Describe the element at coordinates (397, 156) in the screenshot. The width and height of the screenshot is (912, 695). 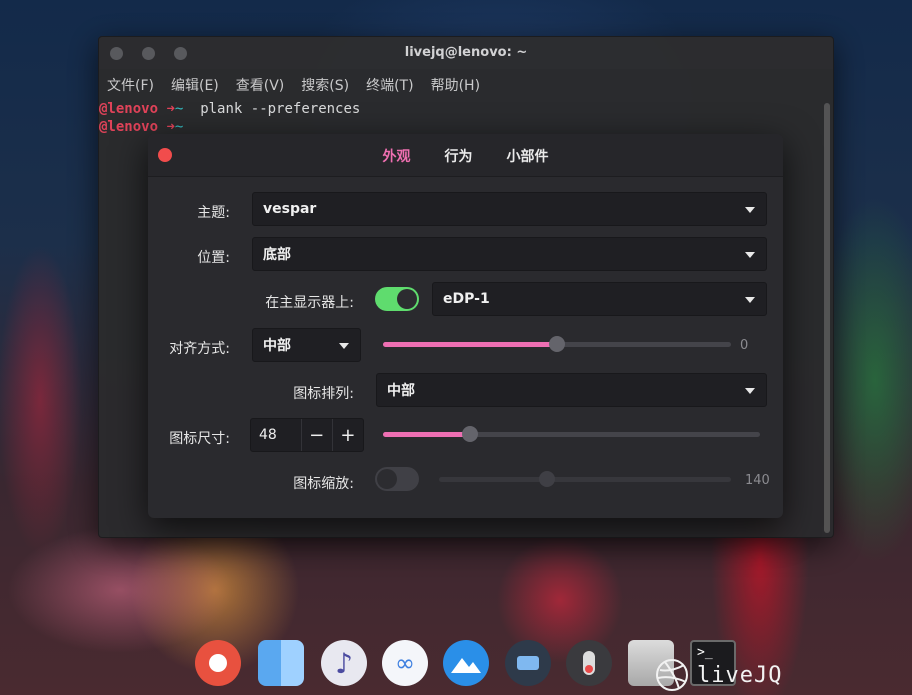
I see `tab-appearance: 外观` at that location.